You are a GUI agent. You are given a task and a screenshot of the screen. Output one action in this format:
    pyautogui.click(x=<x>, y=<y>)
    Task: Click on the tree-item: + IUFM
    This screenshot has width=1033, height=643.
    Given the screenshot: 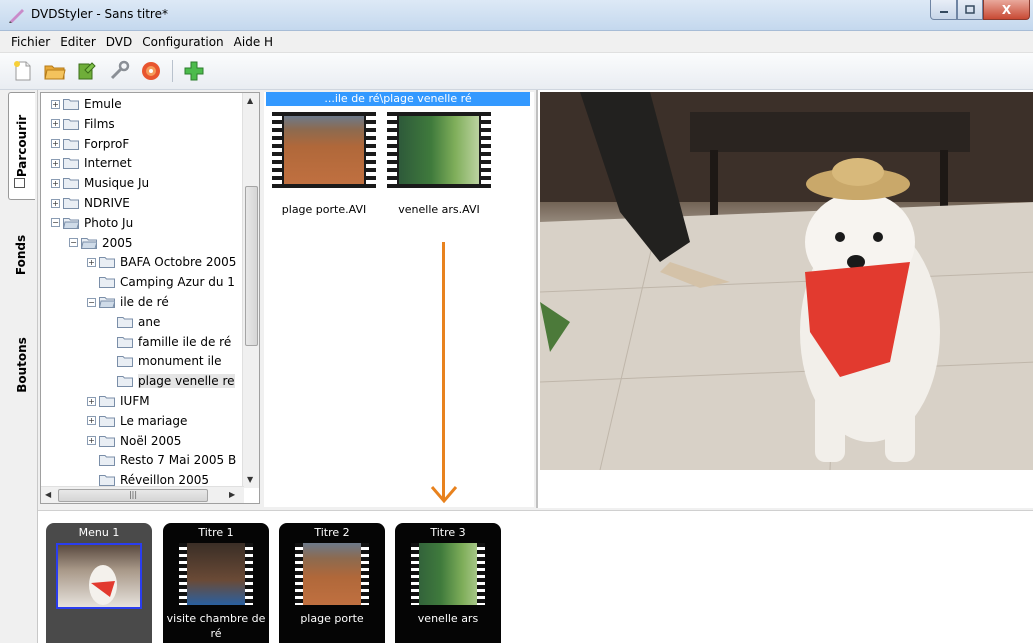 What is the action you would take?
    pyautogui.click(x=118, y=401)
    